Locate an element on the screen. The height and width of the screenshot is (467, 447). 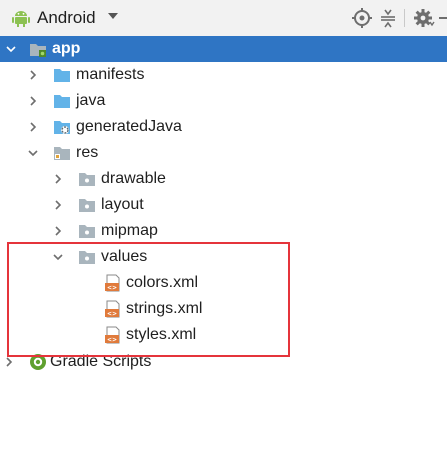
tree-item-label: res is located at coordinates (87, 152).